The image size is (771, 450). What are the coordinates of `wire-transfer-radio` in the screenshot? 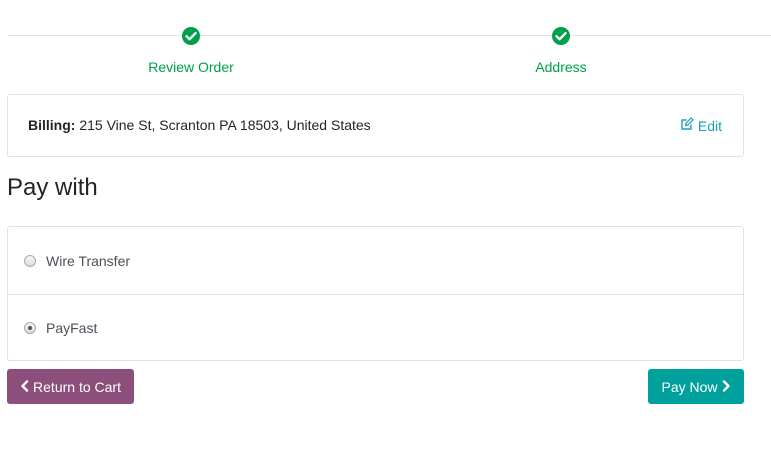 It's located at (30, 260).